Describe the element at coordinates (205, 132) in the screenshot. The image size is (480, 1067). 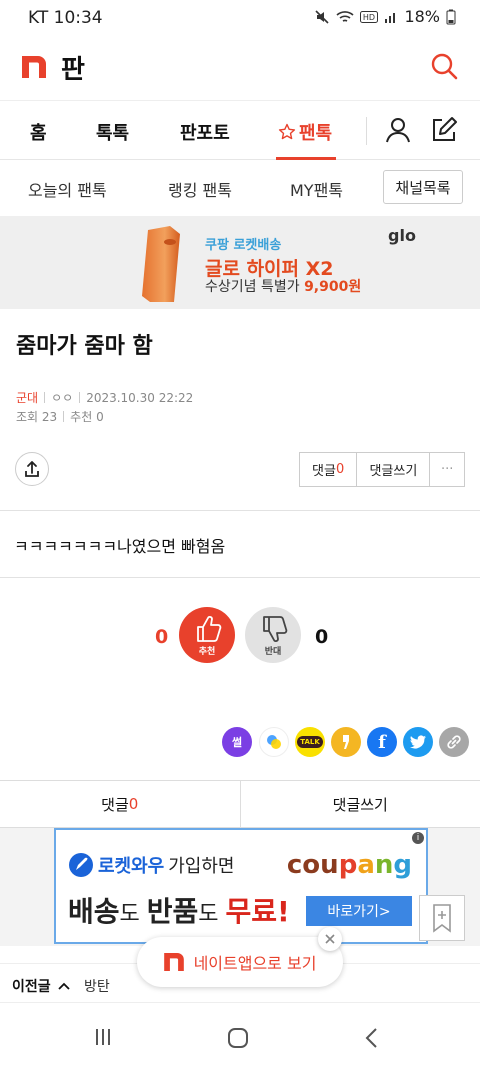
I see `tab-panphoto: 판포토` at that location.